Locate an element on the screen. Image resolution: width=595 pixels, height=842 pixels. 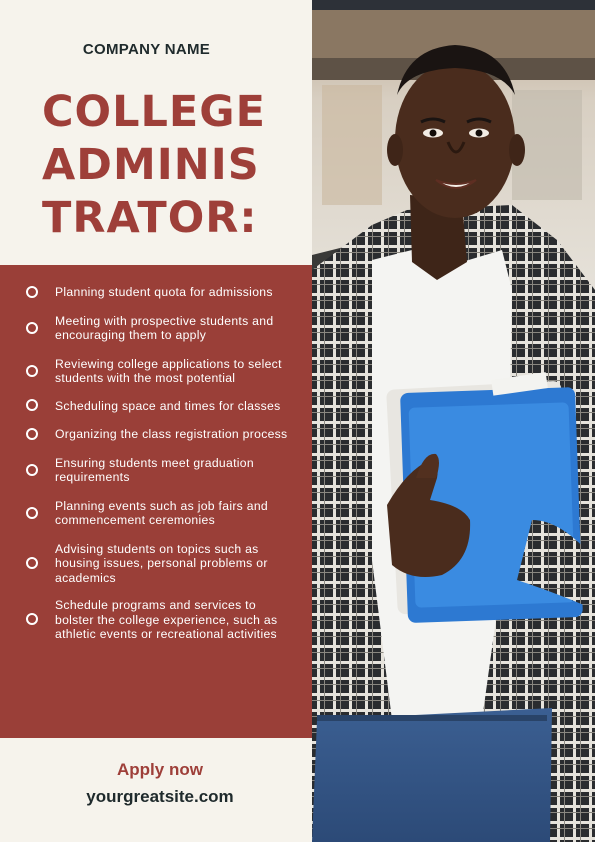
company-name: COMPANY NAME is located at coordinates (146, 49).